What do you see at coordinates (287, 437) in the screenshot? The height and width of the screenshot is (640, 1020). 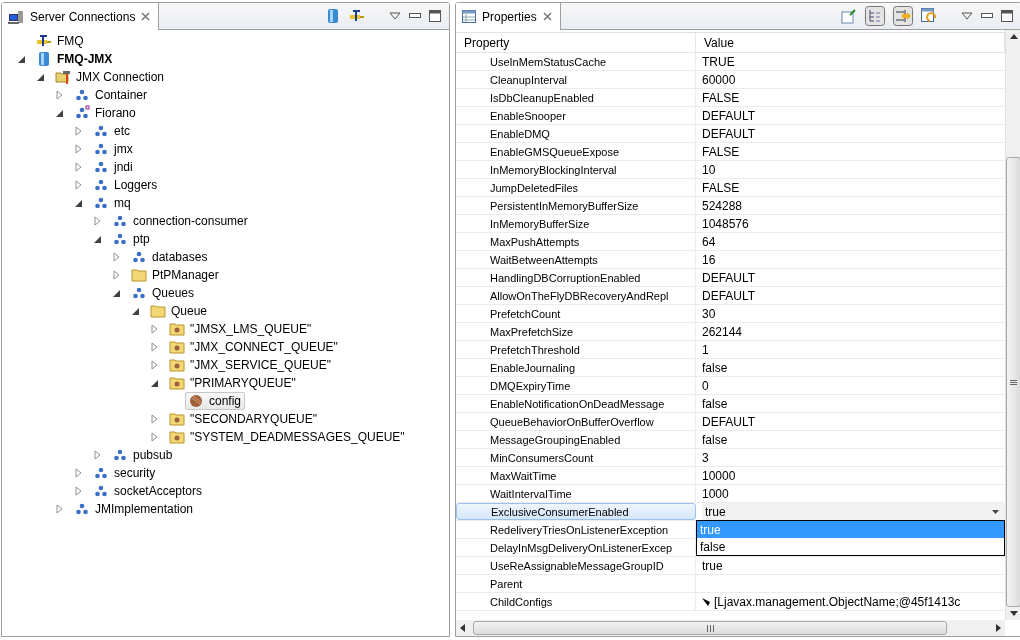 I see `tree-item: "SYSTEM_DEADMESSAGES_QUEUE"` at bounding box center [287, 437].